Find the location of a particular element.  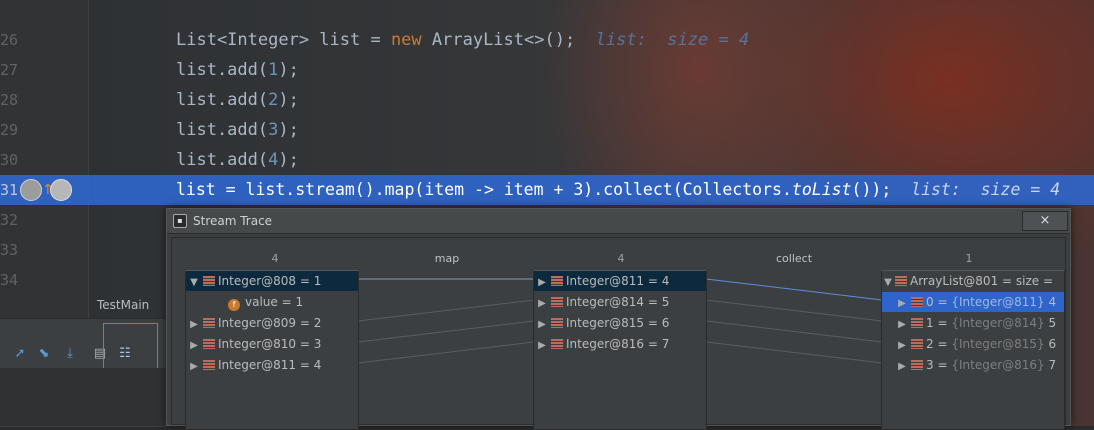

column-label-map: map is located at coordinates (447, 258).